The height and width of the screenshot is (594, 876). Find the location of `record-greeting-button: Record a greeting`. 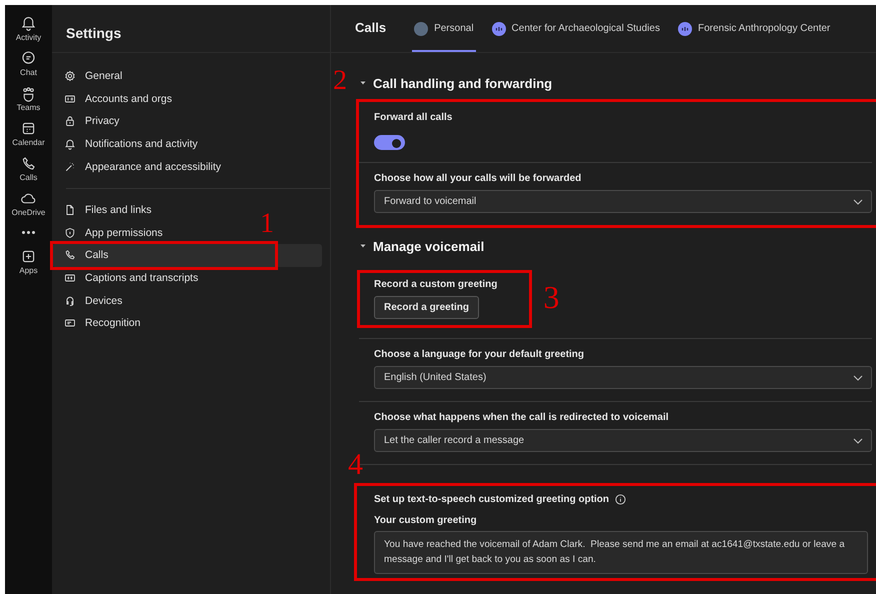

record-greeting-button: Record a greeting is located at coordinates (427, 307).